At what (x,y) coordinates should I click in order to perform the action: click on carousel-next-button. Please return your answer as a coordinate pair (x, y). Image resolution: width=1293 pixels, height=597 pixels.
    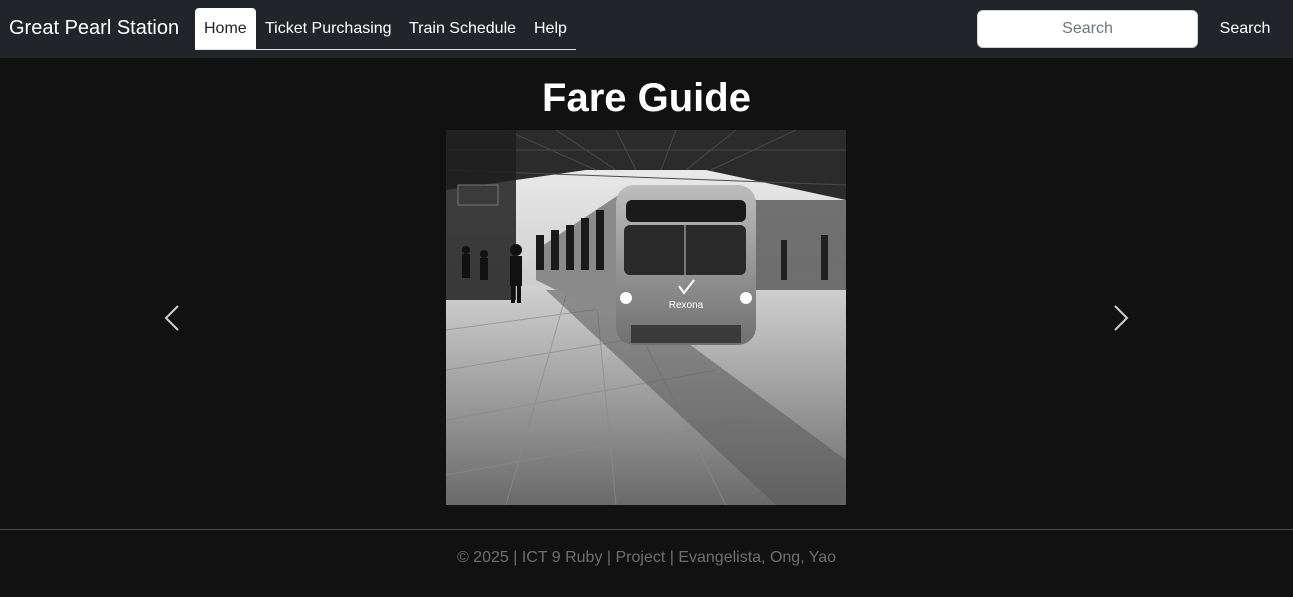
    Looking at the image, I should click on (1120, 318).